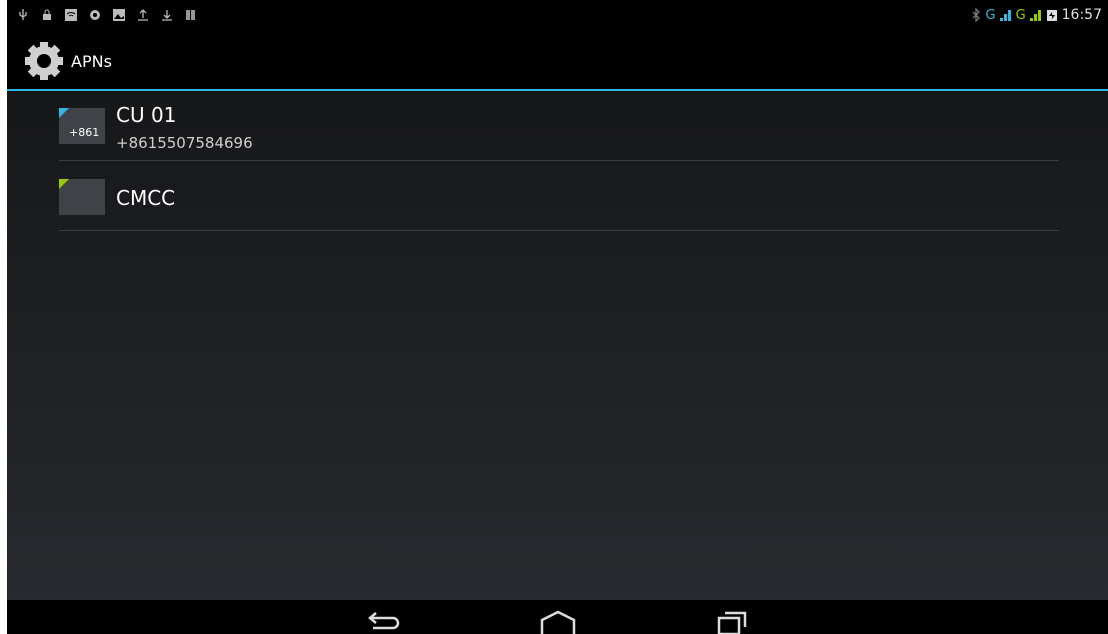 This screenshot has width=1108, height=634. Describe the element at coordinates (95, 15) in the screenshot. I see `sync-icon` at that location.